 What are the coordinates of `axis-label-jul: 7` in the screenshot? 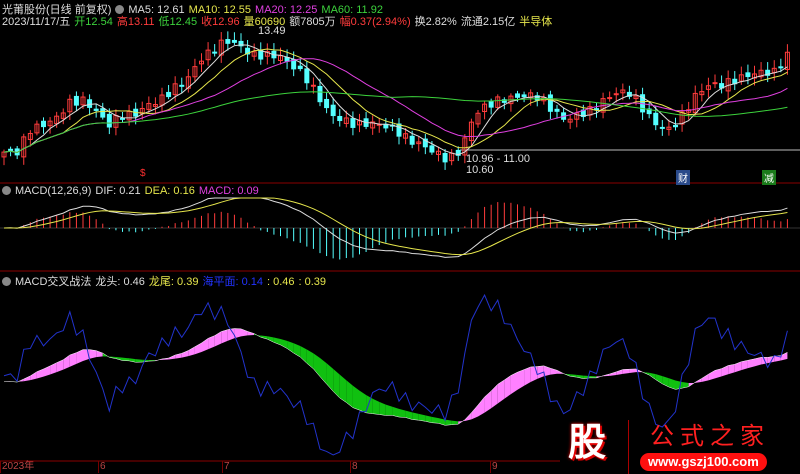 It's located at (226, 467).